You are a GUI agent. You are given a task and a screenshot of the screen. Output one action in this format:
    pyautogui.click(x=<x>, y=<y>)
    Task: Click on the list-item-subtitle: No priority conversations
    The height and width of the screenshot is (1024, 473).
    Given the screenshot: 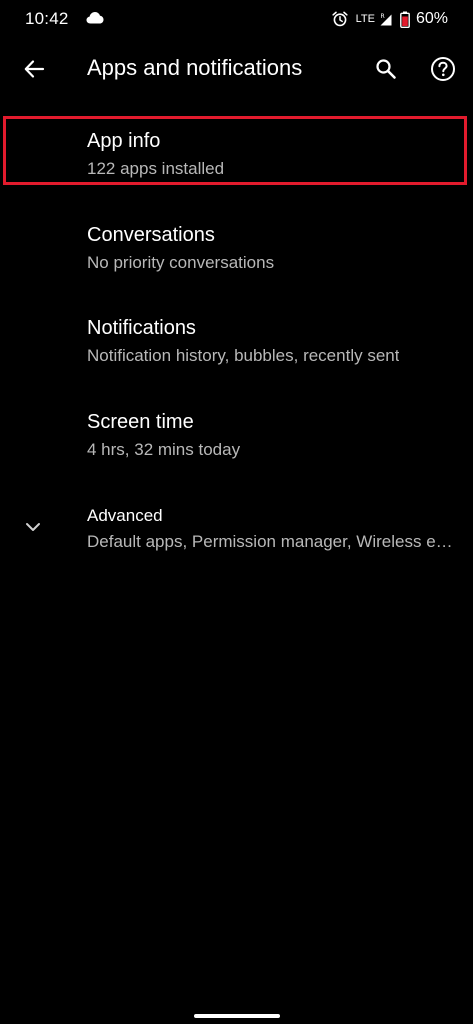 What is the action you would take?
    pyautogui.click(x=181, y=262)
    